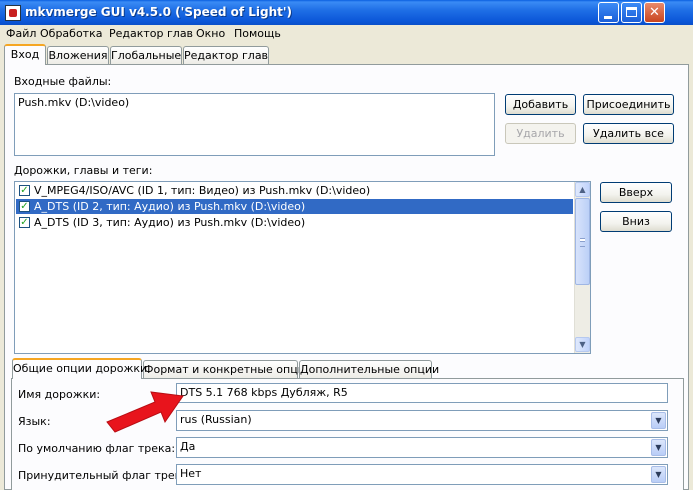 Image resolution: width=693 pixels, height=490 pixels. What do you see at coordinates (227, 369) in the screenshot?
I see `tab-format-specific-options: Формат и конкретные опции` at bounding box center [227, 369].